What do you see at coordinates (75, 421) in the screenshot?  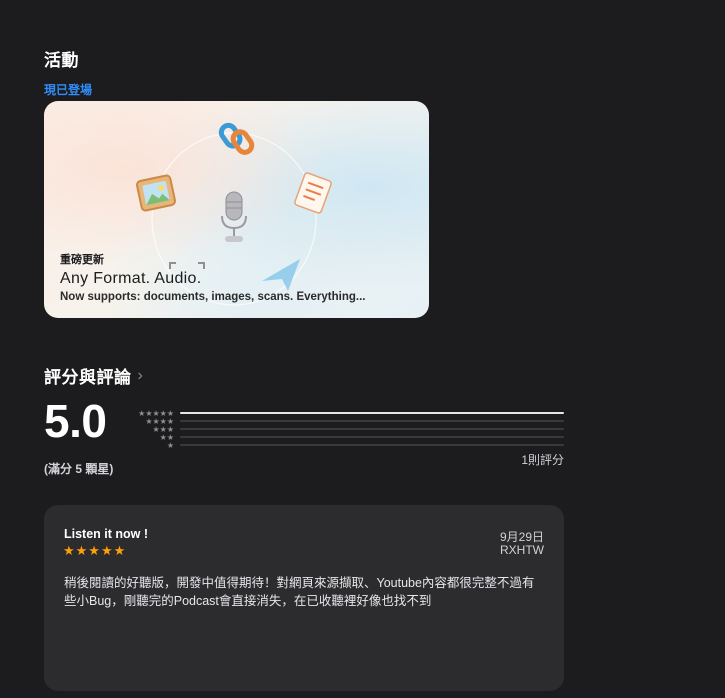 I see `average-rating: 5.0` at bounding box center [75, 421].